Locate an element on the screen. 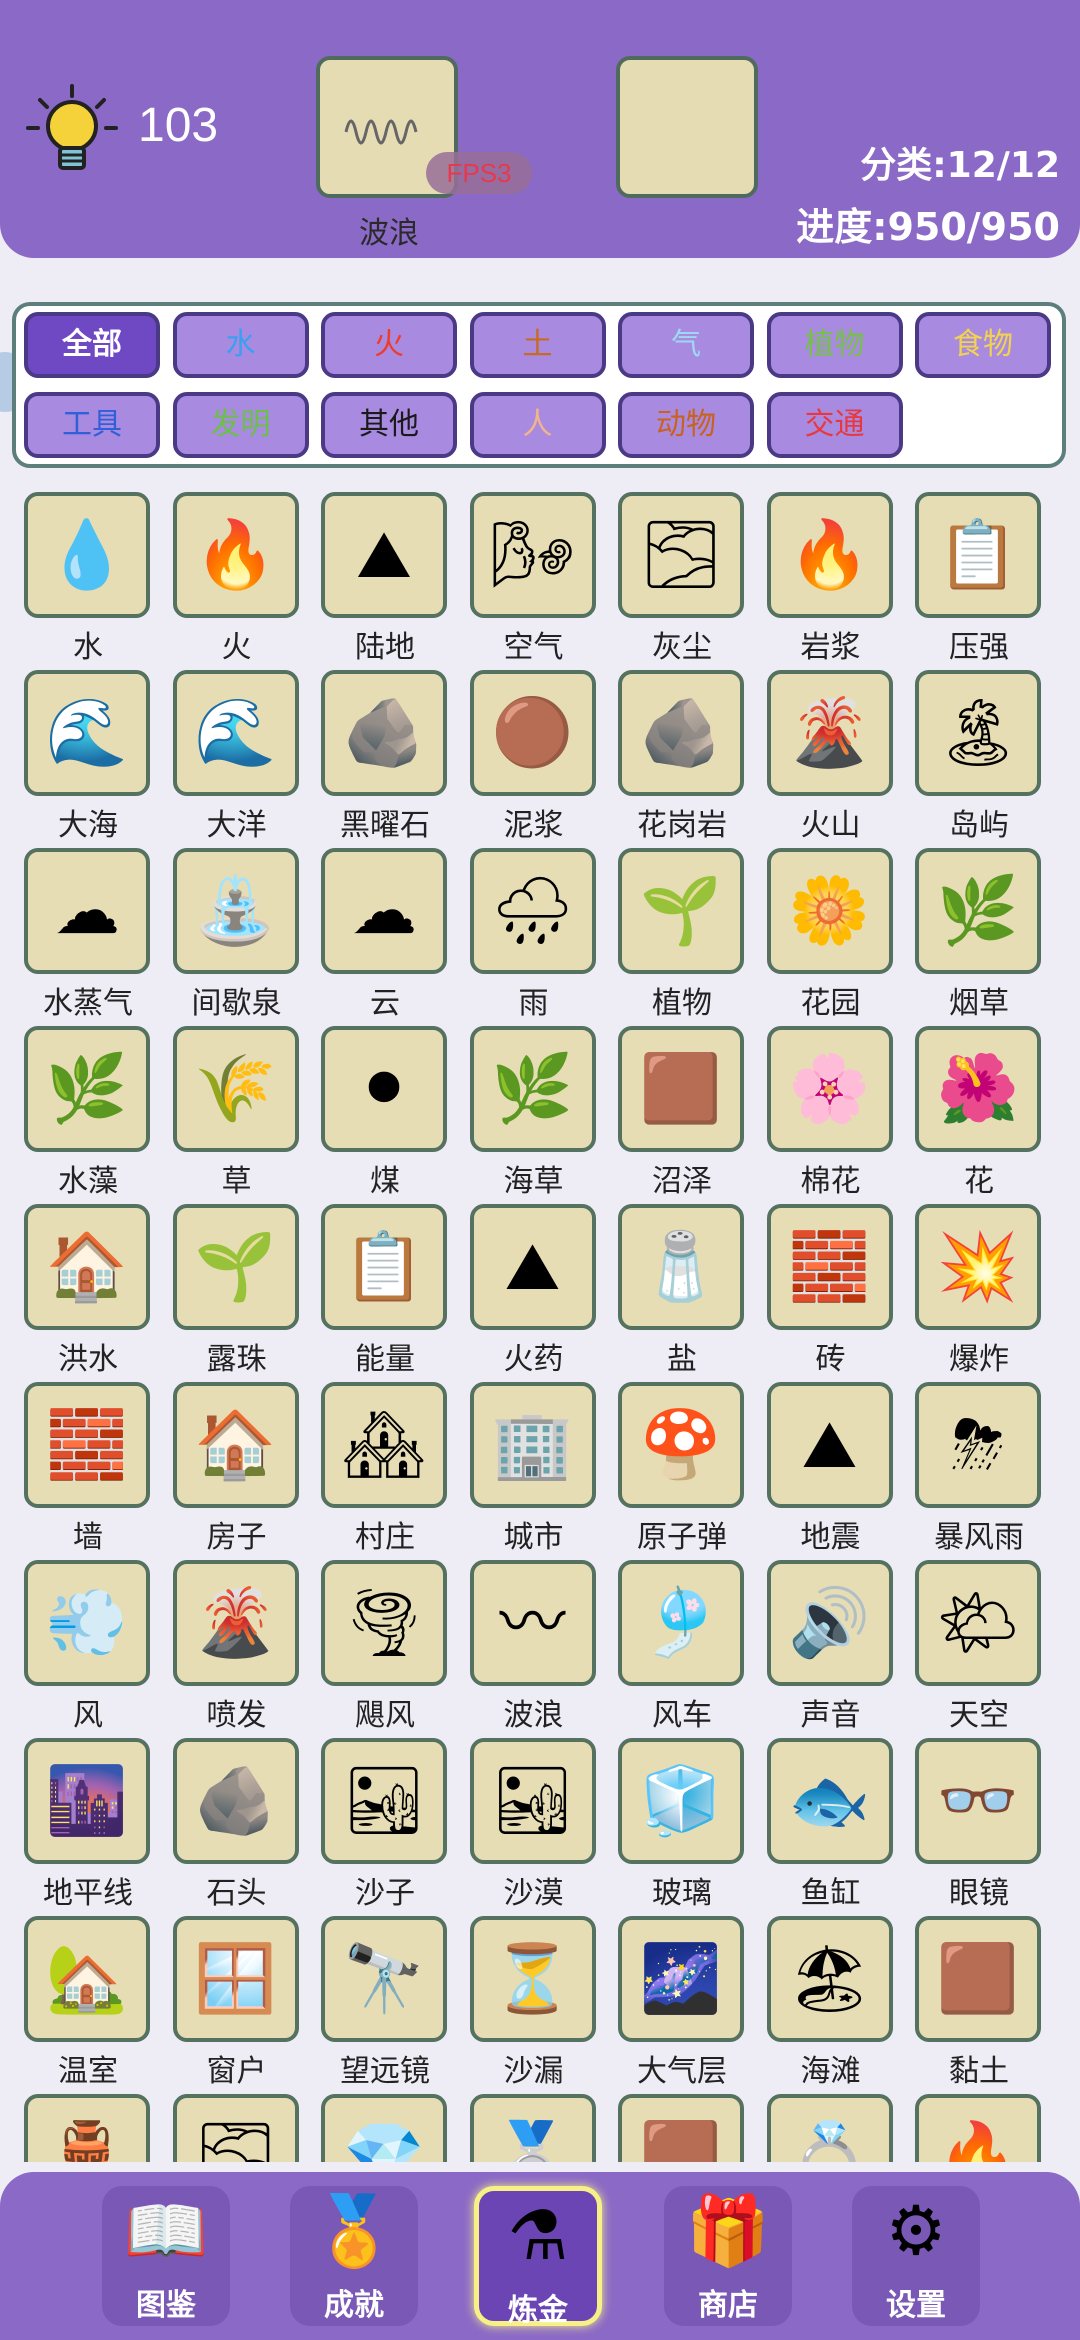 The width and height of the screenshot is (1080, 2340). settings-gear-icon: ⚙ is located at coordinates (916, 2231).